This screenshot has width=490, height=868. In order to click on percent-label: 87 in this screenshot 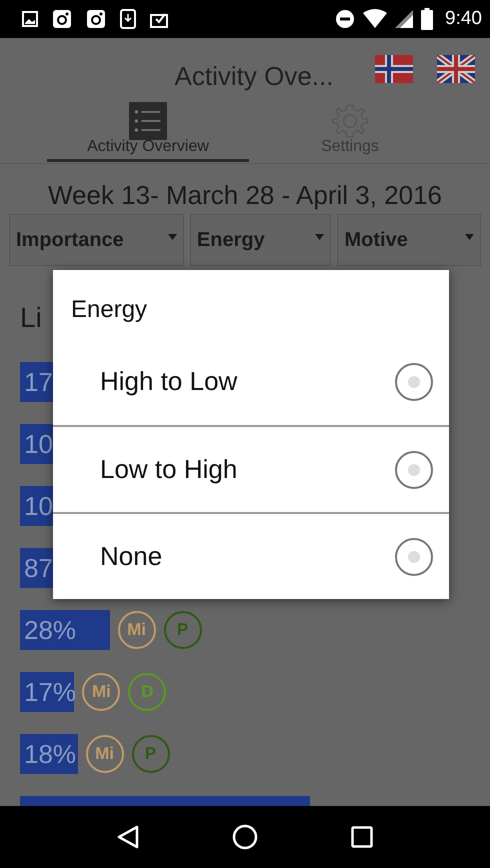, I will do `click(38, 568)`.